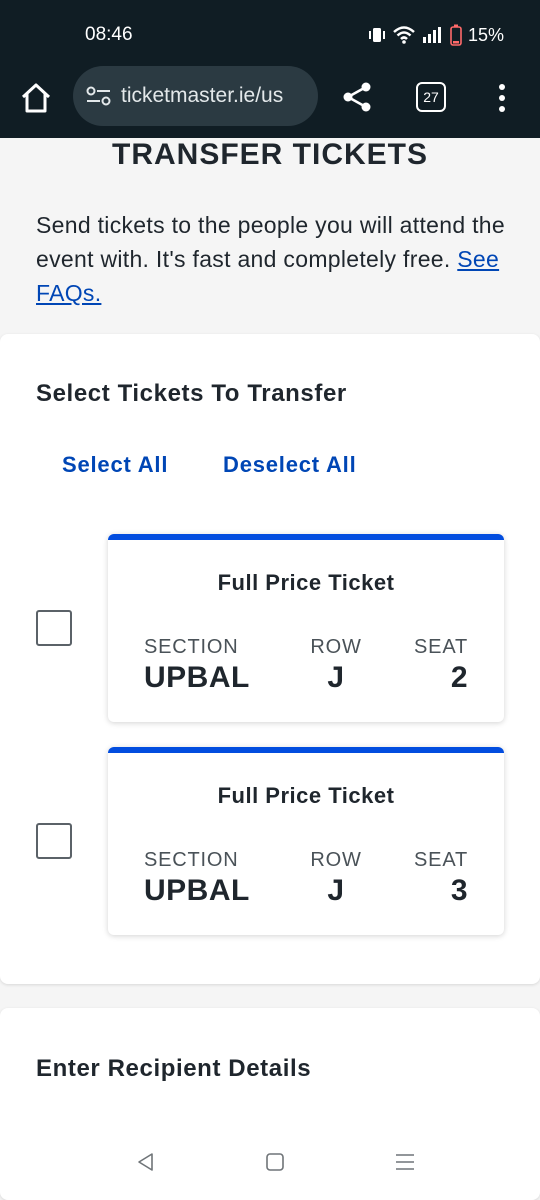 This screenshot has width=540, height=1200. I want to click on recents-lines-icon, so click(405, 1162).